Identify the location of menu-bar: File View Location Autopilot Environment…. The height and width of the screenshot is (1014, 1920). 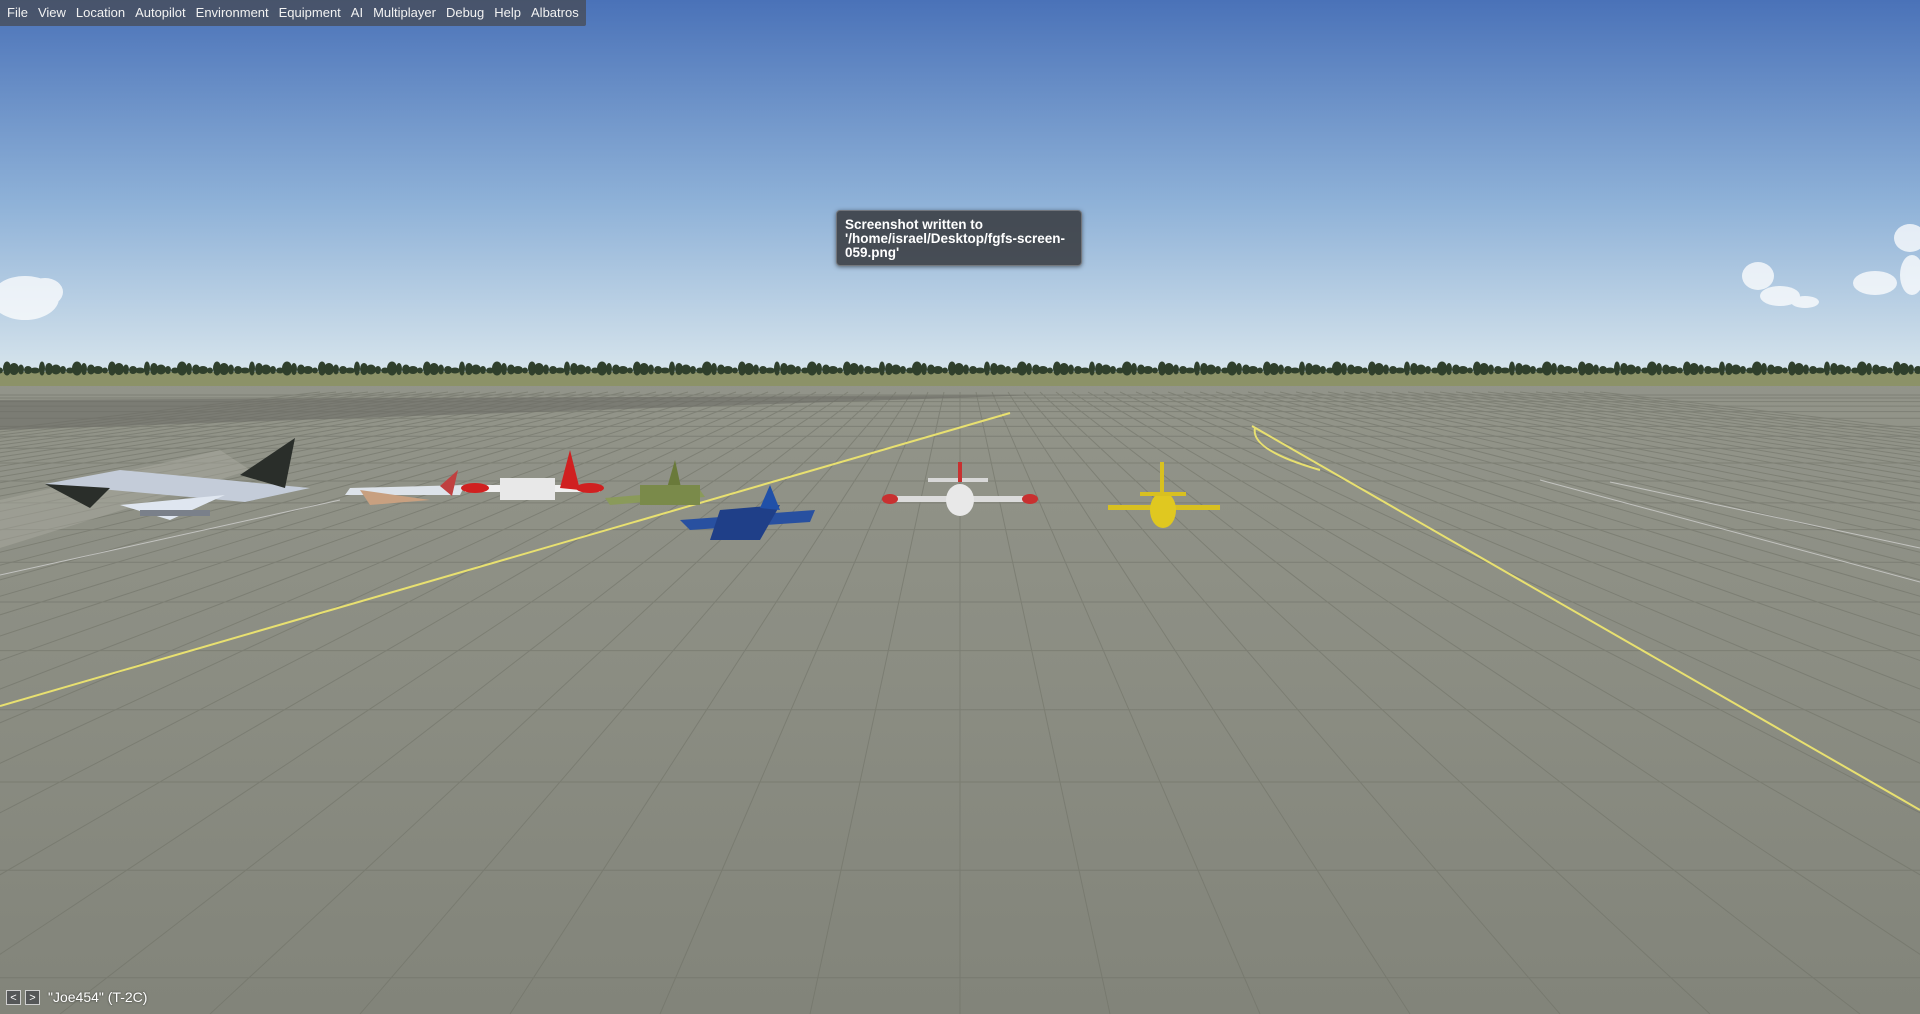
(293, 13).